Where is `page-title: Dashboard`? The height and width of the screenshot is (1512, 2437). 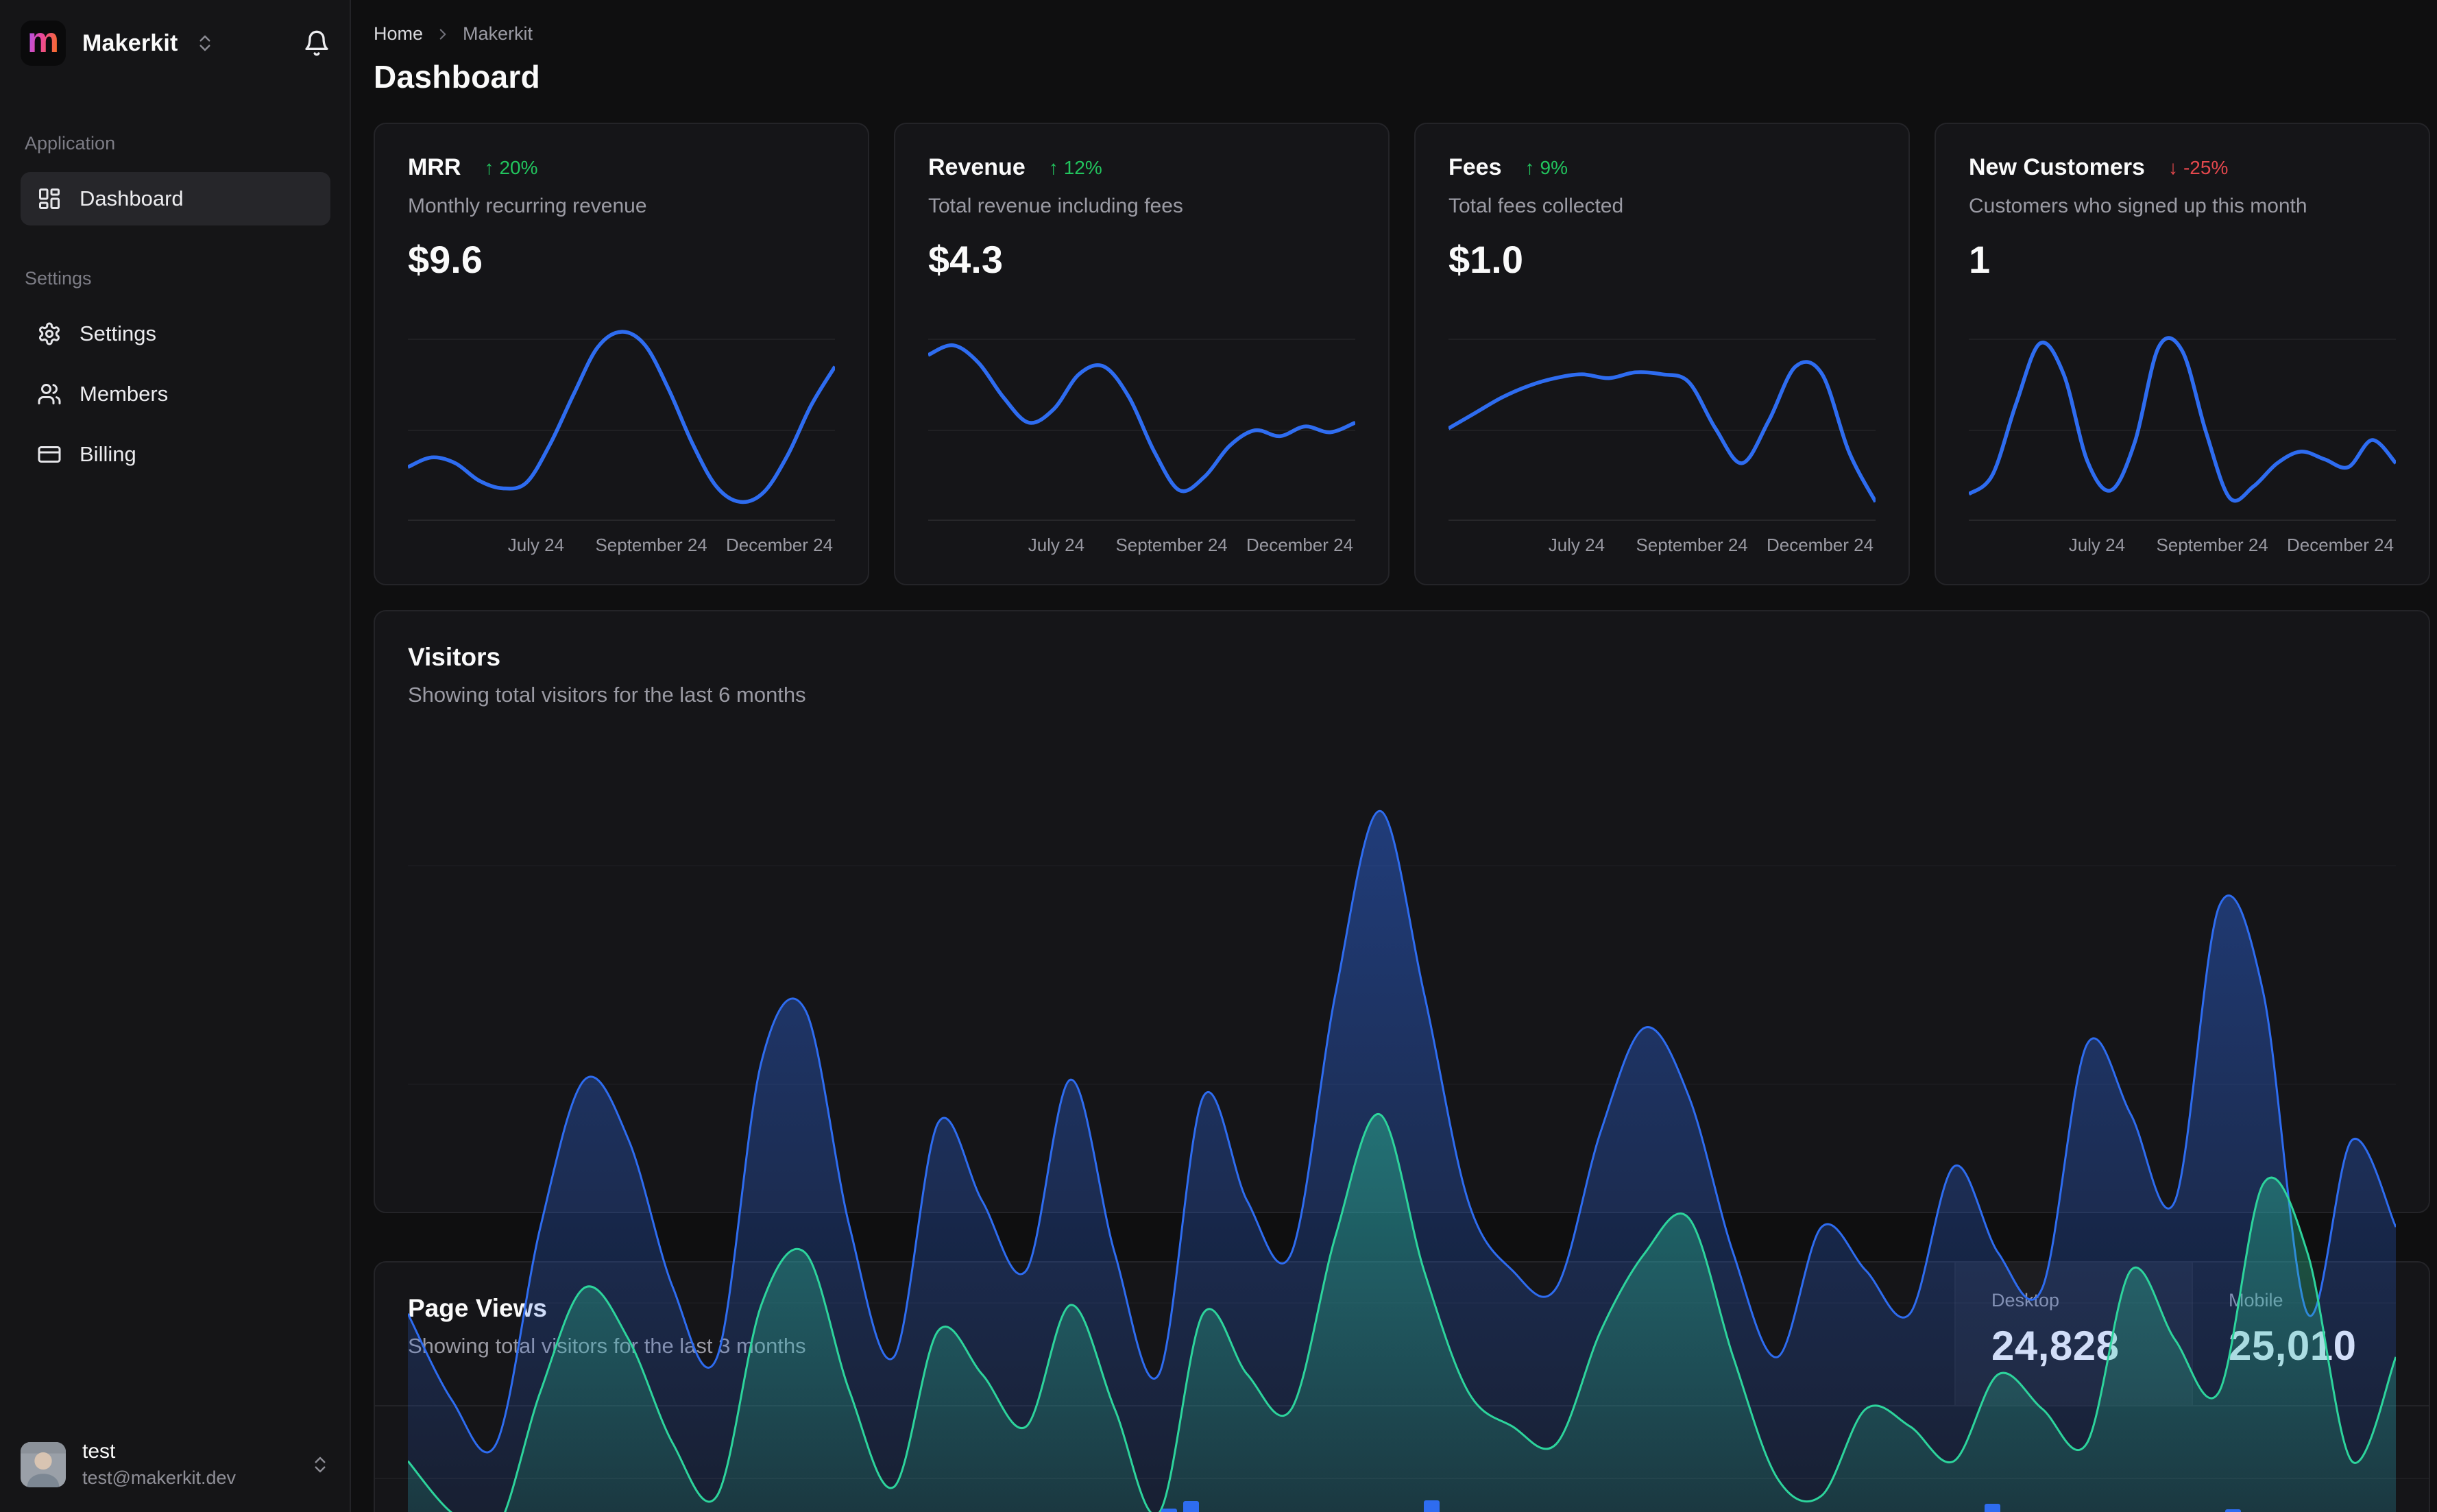 page-title: Dashboard is located at coordinates (457, 77).